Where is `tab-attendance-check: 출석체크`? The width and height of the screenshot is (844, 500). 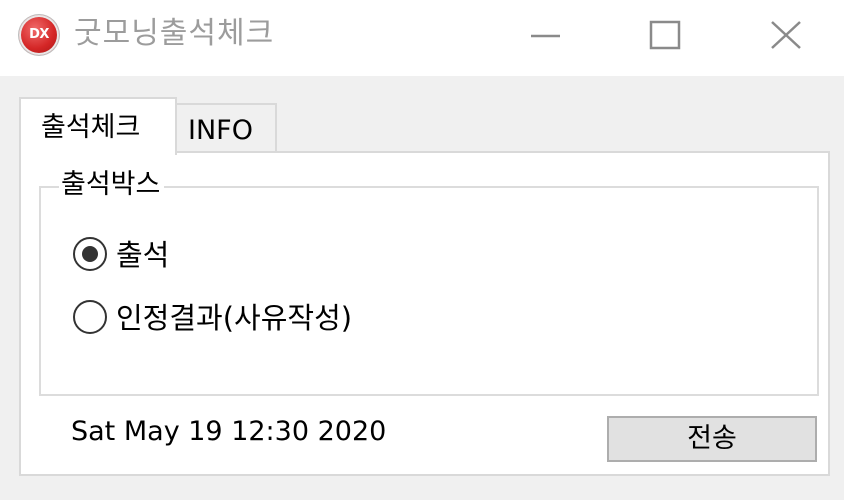 tab-attendance-check: 출석체크 is located at coordinates (98, 126).